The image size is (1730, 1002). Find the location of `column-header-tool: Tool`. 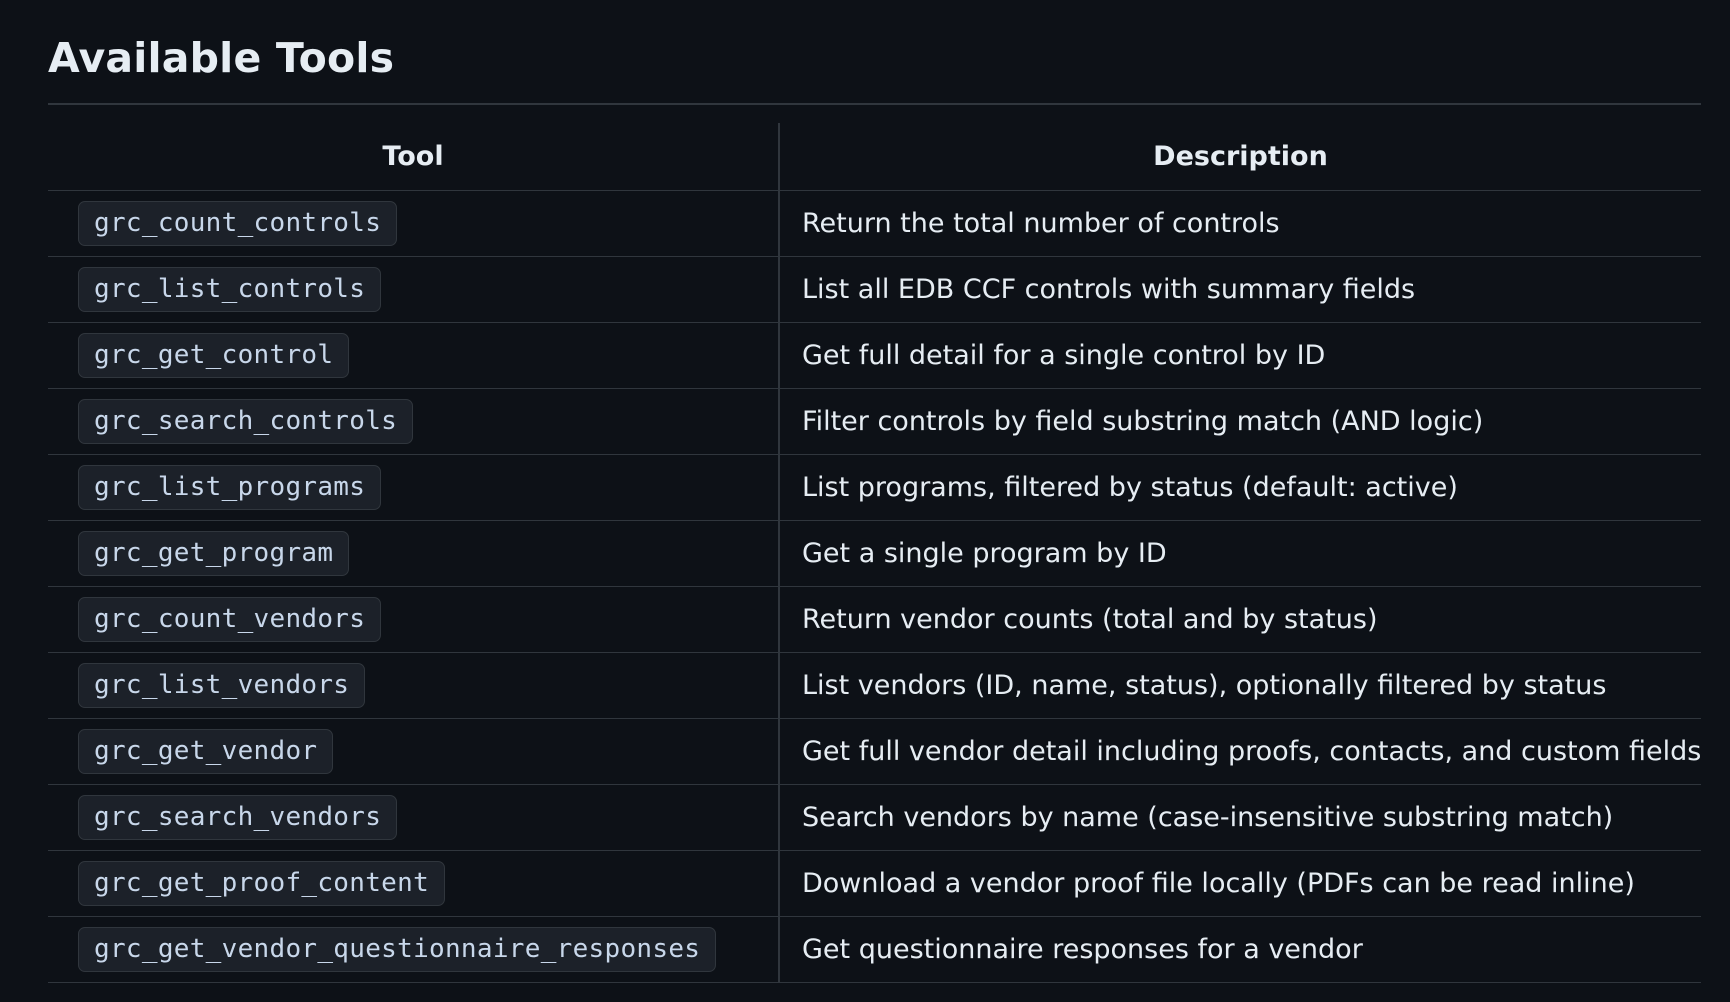

column-header-tool: Tool is located at coordinates (414, 157).